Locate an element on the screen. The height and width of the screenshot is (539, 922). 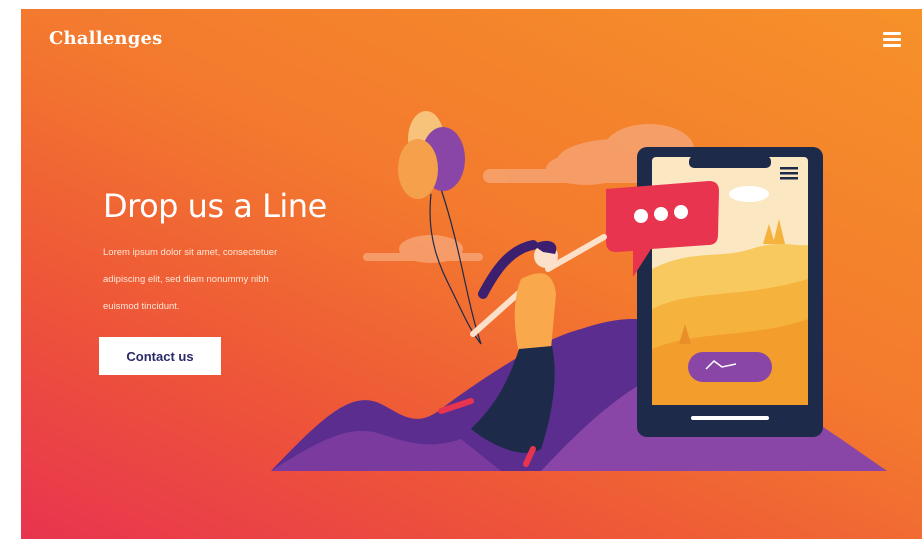
description-line: euismod tincidunt. is located at coordinates (141, 306).